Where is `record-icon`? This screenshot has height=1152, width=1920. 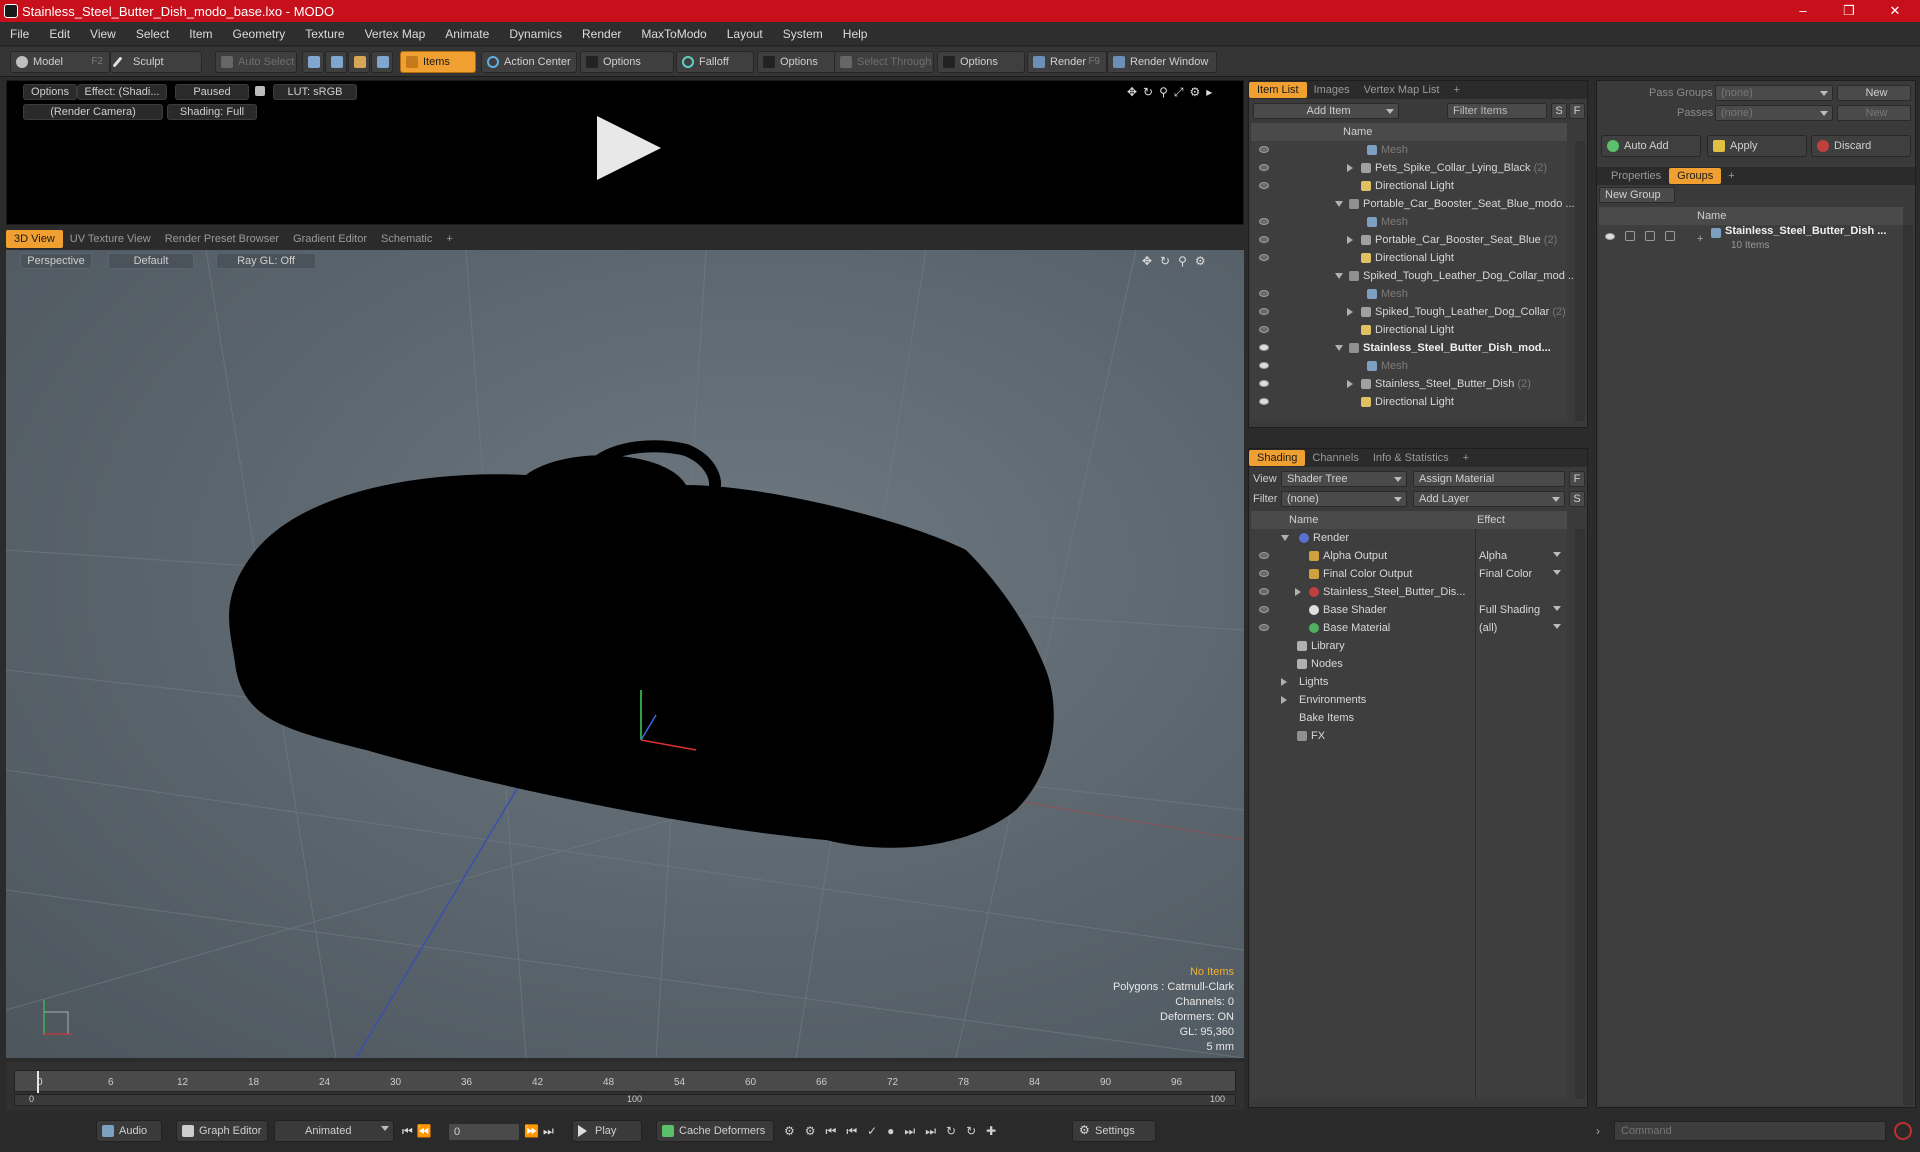
record-icon is located at coordinates (1903, 1131).